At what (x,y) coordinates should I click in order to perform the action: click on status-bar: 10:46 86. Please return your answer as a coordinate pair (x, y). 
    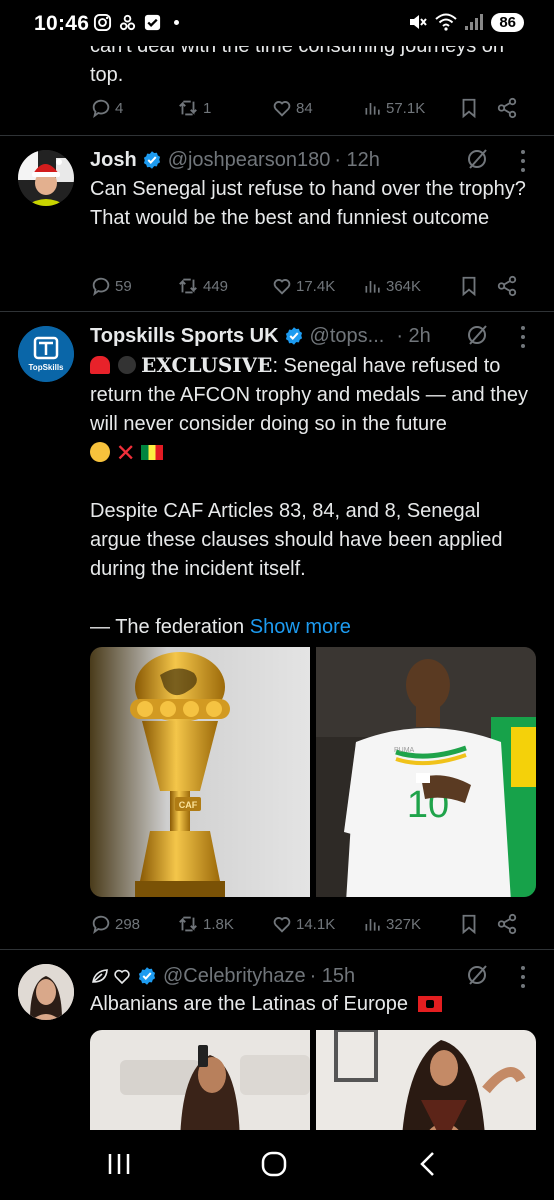
    Looking at the image, I should click on (277, 23).